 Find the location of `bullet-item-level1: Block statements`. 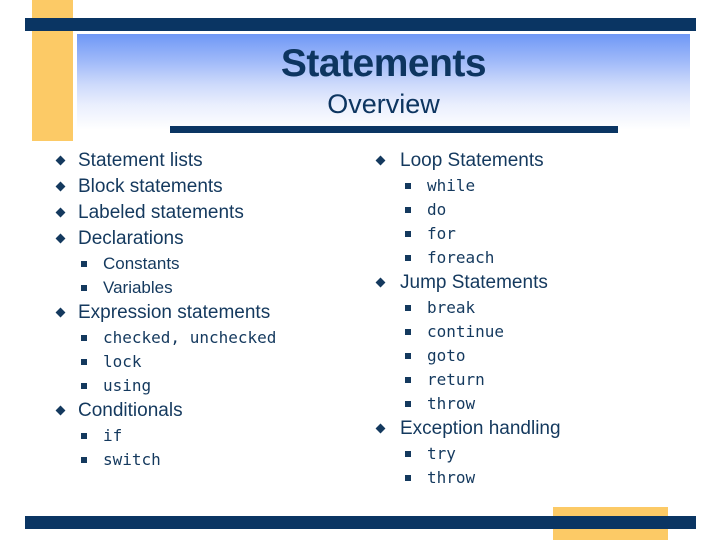

bullet-item-level1: Block statements is located at coordinates (198, 187).